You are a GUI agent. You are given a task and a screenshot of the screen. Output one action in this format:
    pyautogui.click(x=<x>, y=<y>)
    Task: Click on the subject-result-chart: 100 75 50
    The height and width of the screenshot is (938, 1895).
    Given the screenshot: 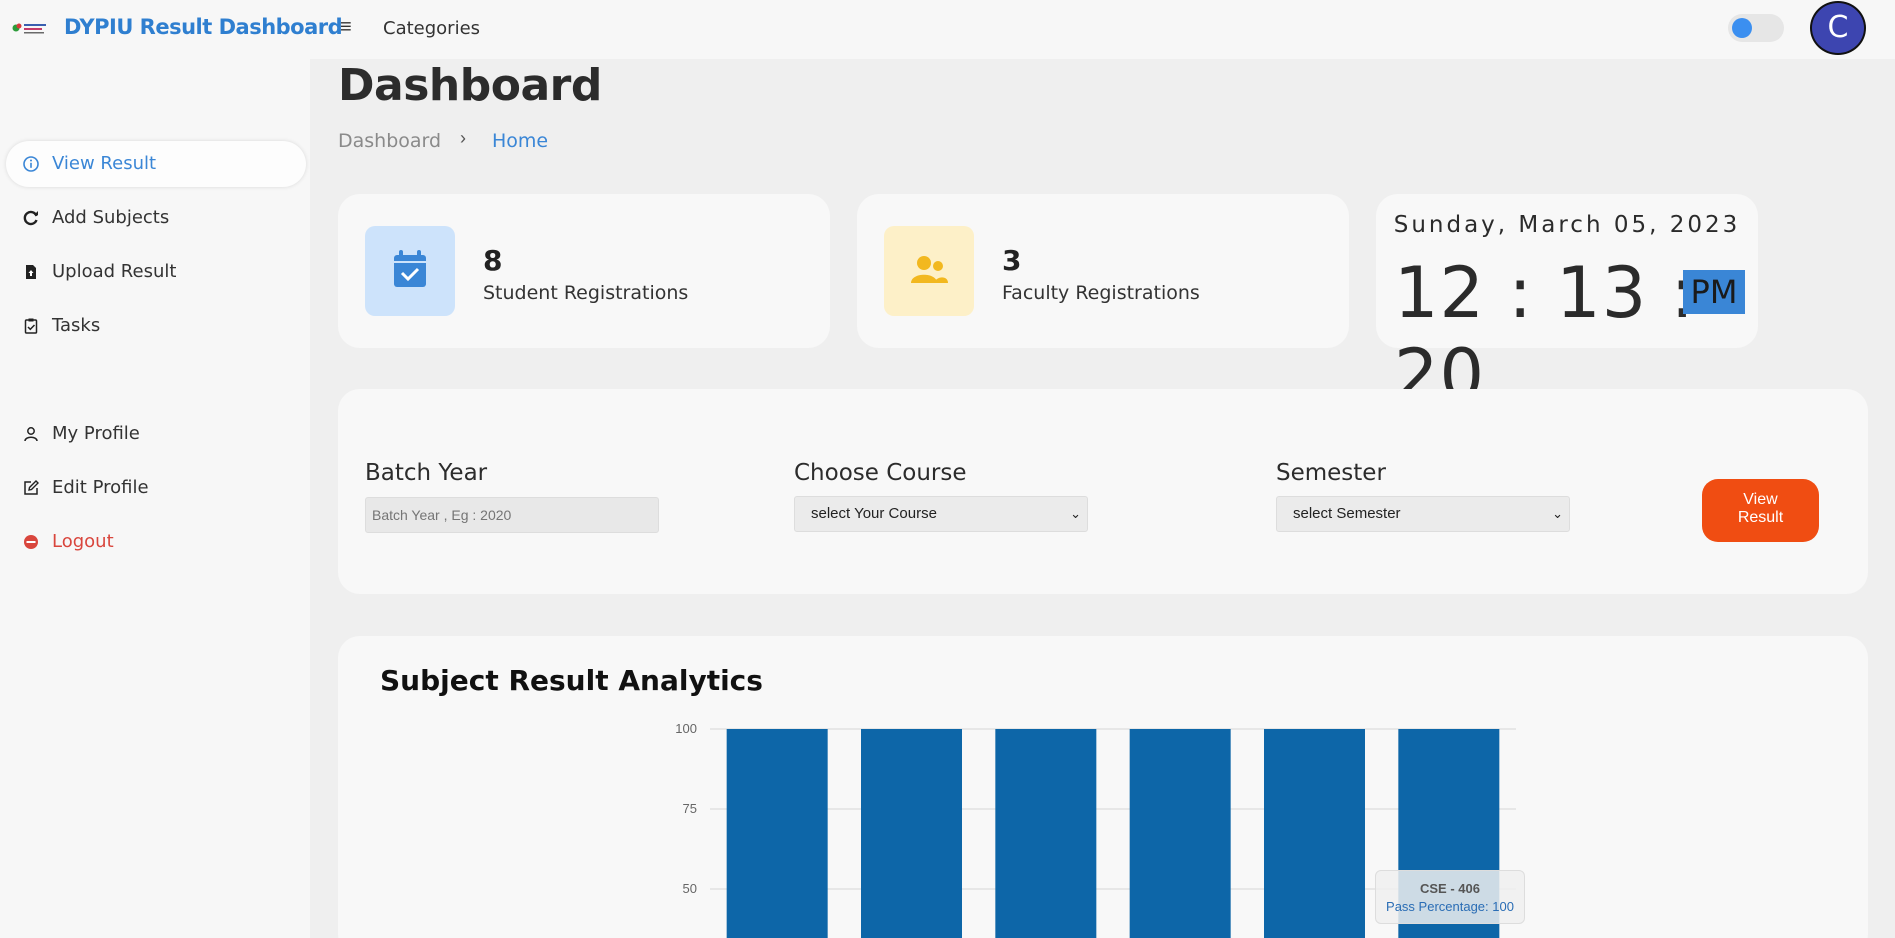 What is the action you would take?
    pyautogui.click(x=1095, y=829)
    